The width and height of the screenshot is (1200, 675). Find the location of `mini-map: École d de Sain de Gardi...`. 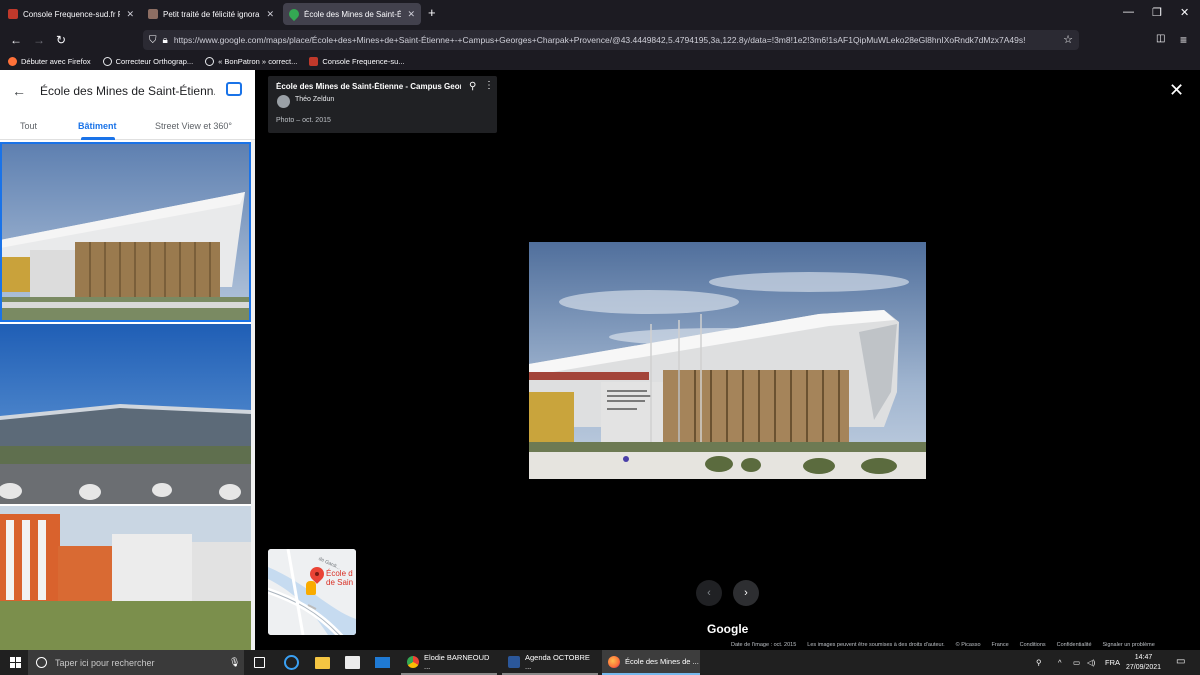

mini-map: École d de Sain de Gardi... is located at coordinates (312, 592).